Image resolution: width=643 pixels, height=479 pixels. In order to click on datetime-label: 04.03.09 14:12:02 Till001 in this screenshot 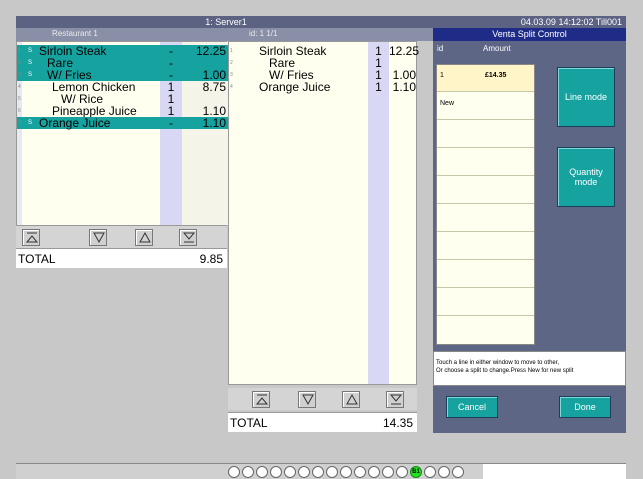, I will do `click(571, 22)`.